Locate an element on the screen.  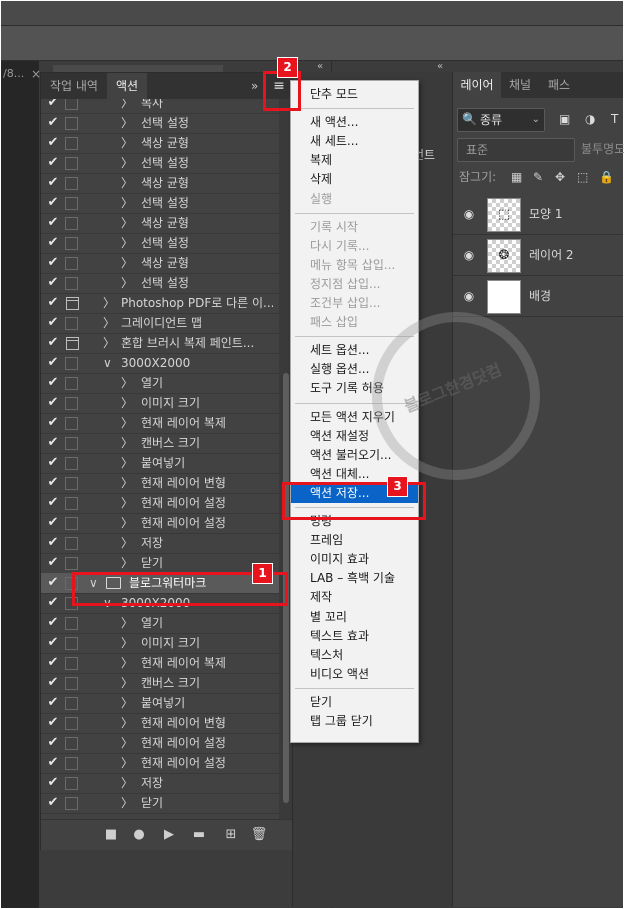
menu-item: 탭 그룹 닫기 is located at coordinates (354, 721).